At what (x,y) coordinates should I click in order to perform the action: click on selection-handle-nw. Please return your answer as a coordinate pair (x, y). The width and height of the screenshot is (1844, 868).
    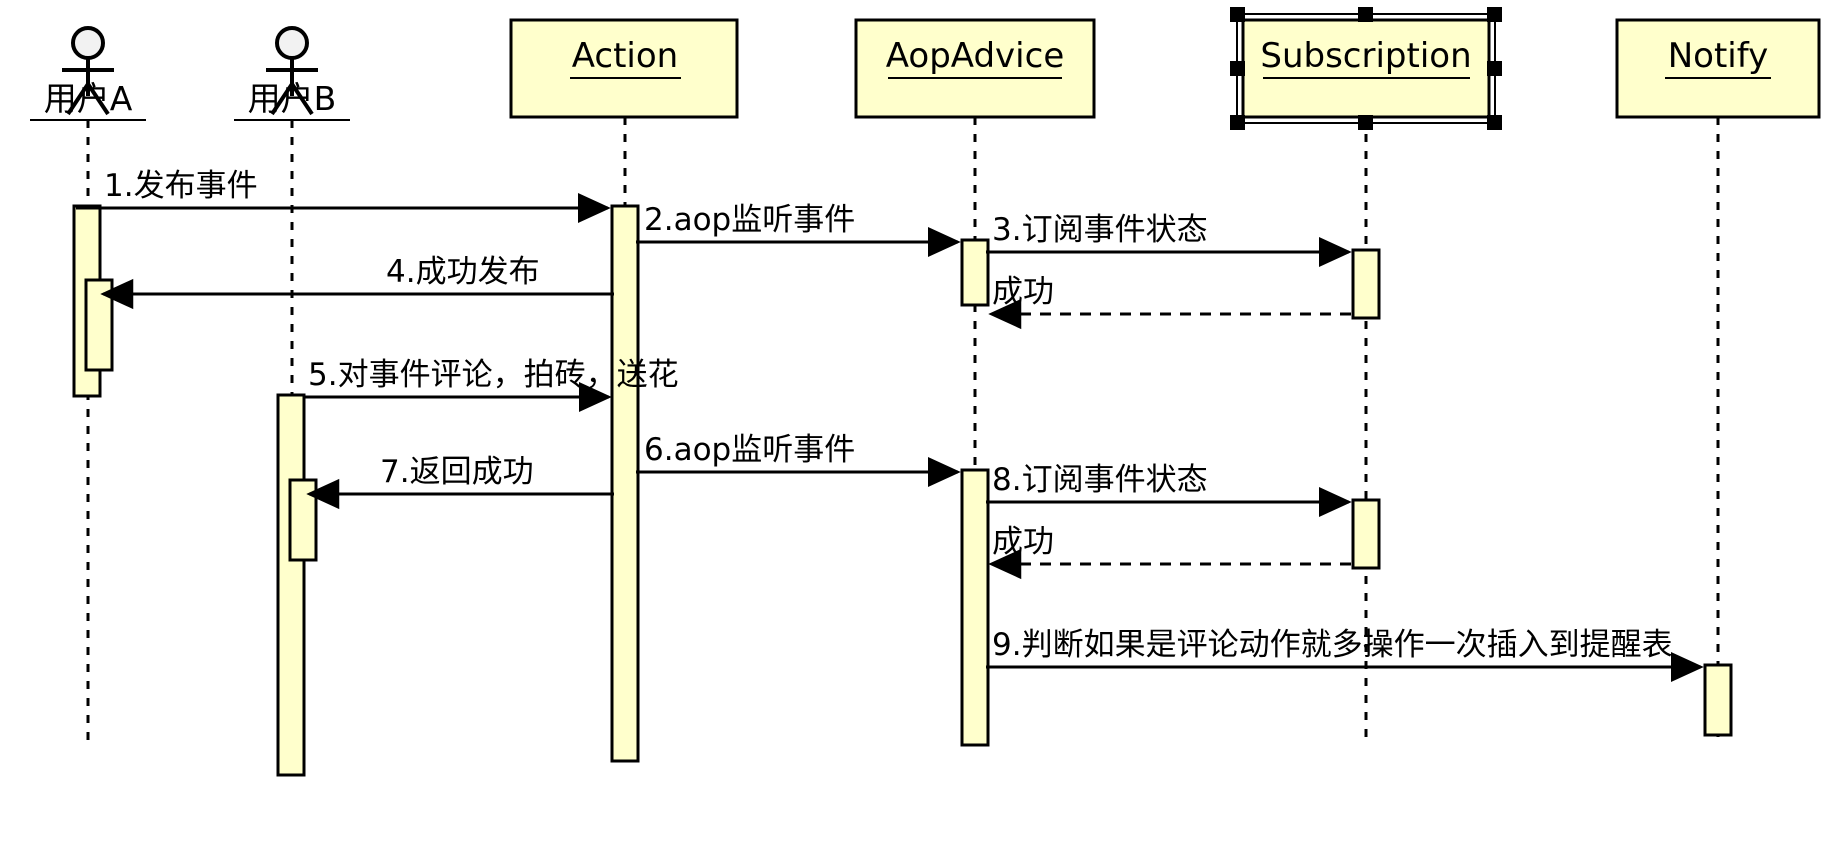
    Looking at the image, I should click on (1237, 14).